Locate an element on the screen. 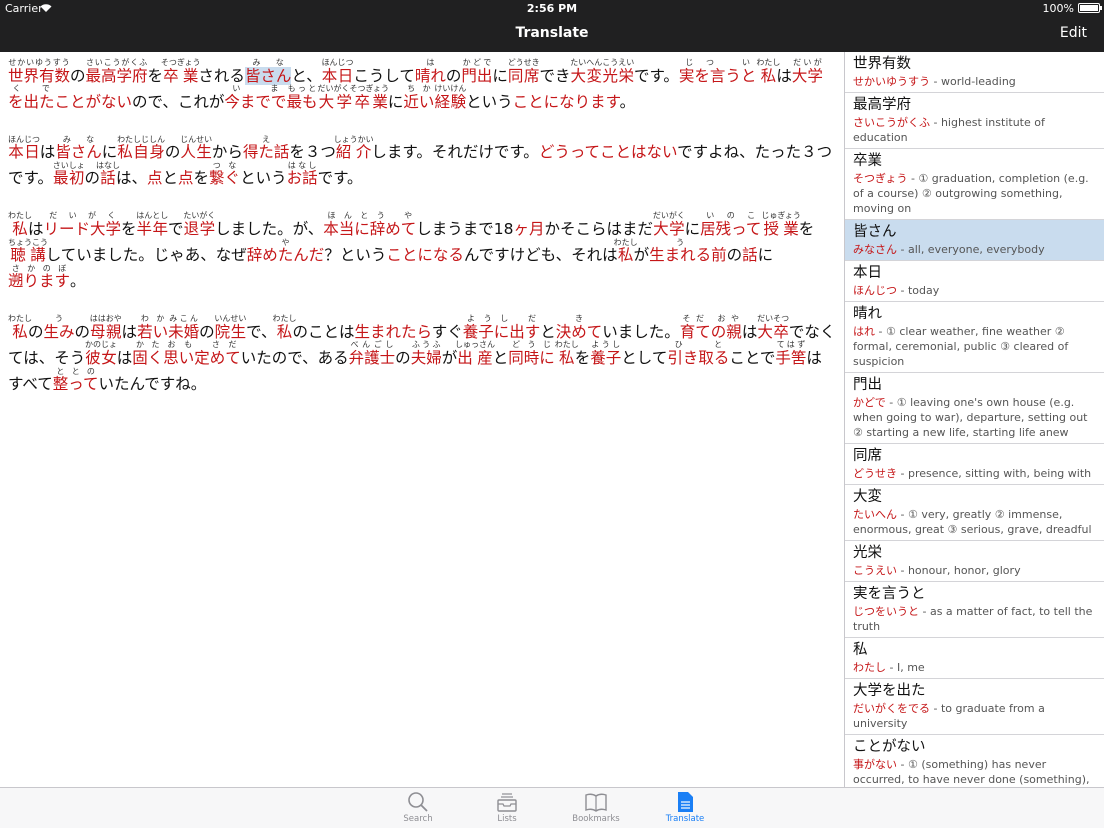 Image resolution: width=1104 pixels, height=828 pixels. vocab-word: 最ももっと is located at coordinates (301, 97).